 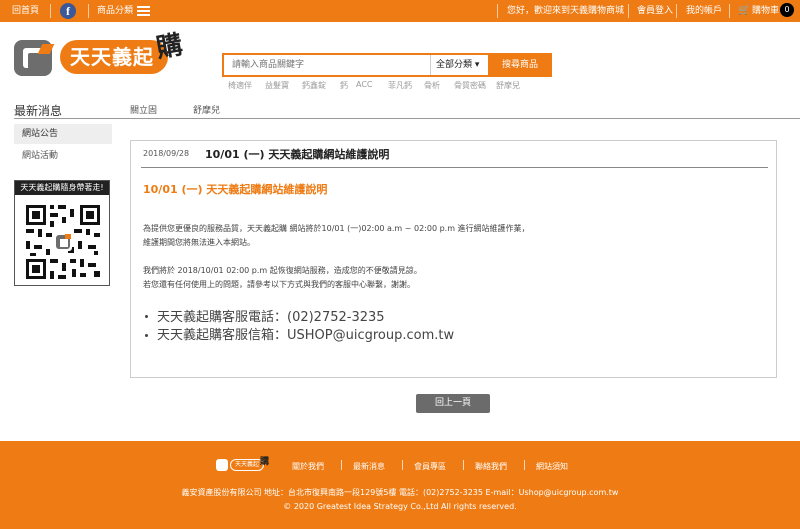 What do you see at coordinates (787, 10) in the screenshot?
I see `cart-count-badge: 0` at bounding box center [787, 10].